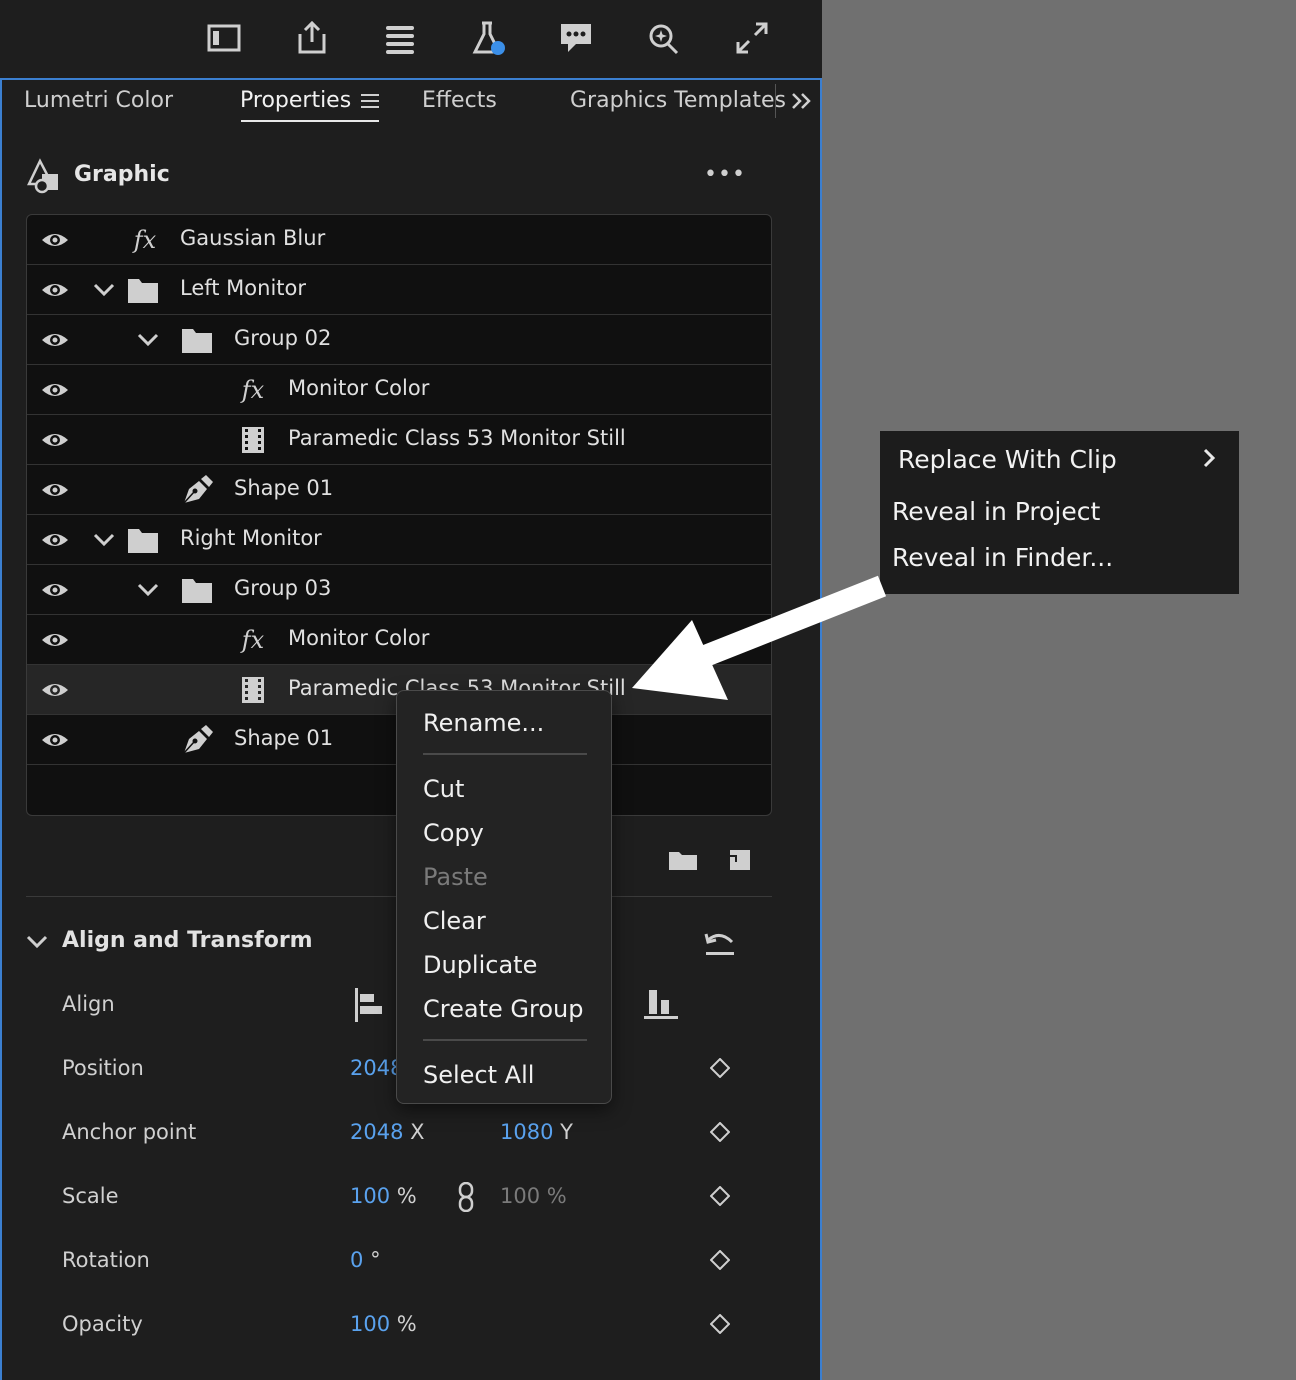 Image resolution: width=1296 pixels, height=1380 pixels. I want to click on tab-separator, so click(775, 101).